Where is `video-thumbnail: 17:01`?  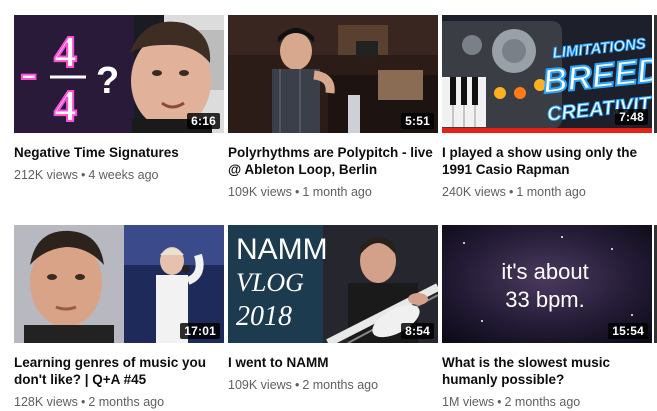 video-thumbnail: 17:01 is located at coordinates (119, 284).